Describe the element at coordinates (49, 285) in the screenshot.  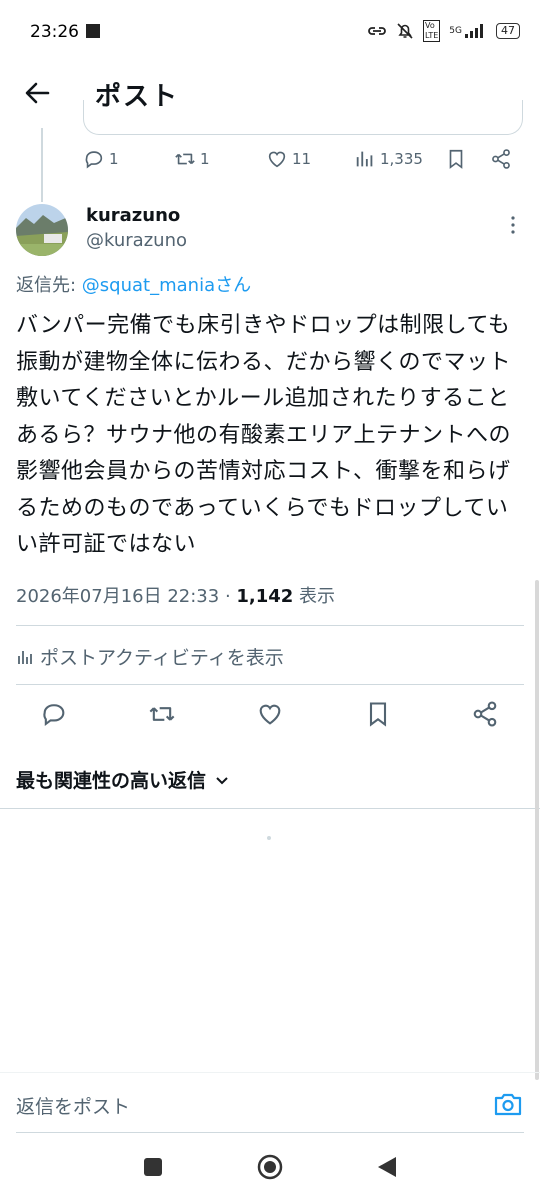
I see `reply-to-prefix: 返信先:` at that location.